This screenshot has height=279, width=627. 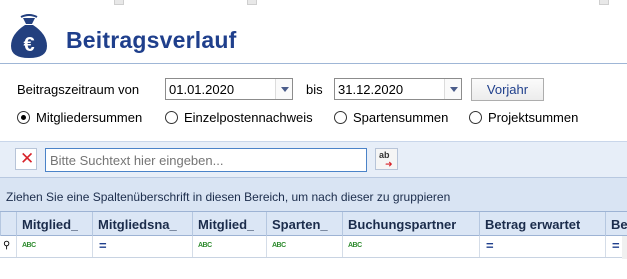 What do you see at coordinates (23, 117) in the screenshot?
I see `radio-circle-selected` at bounding box center [23, 117].